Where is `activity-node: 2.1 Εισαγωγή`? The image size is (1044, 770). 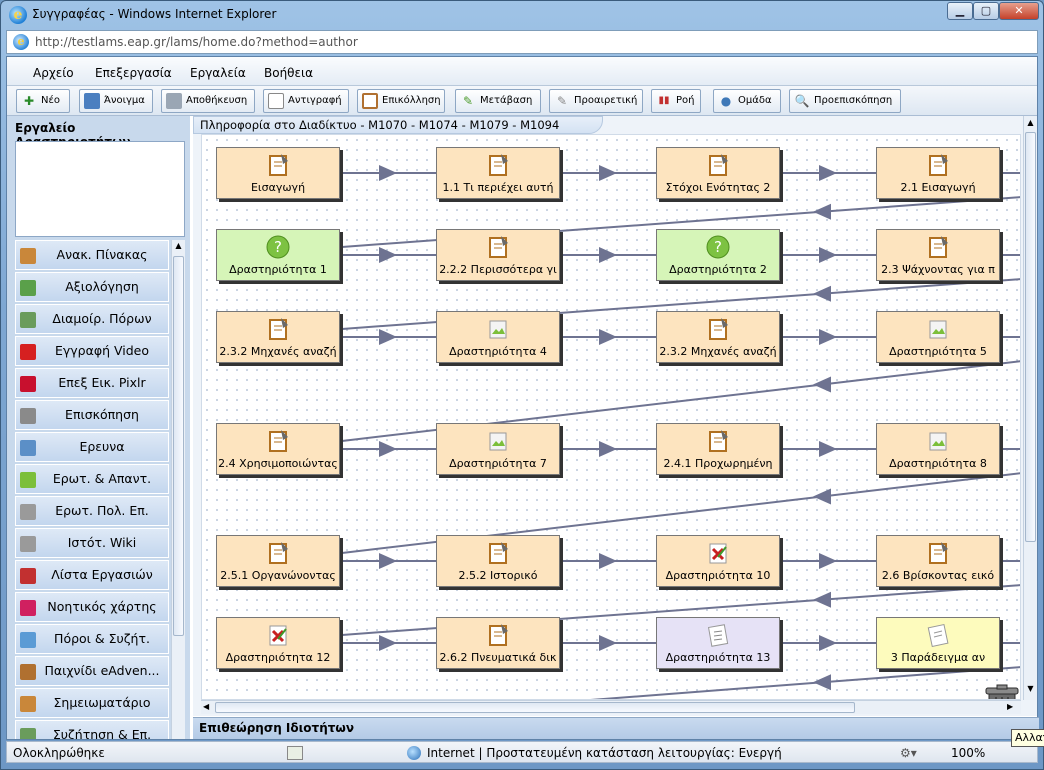
activity-node: 2.1 Εισαγωγή is located at coordinates (938, 173).